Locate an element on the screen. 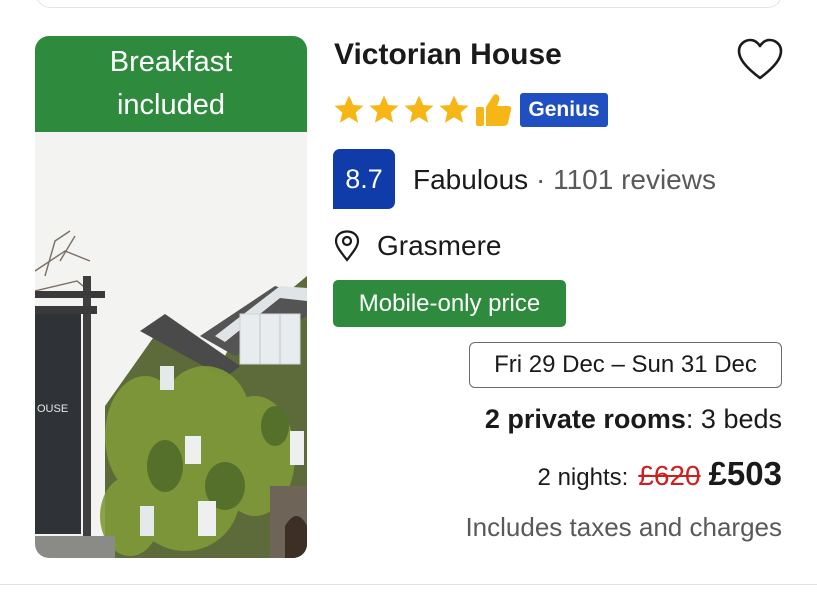  sign-text: OUSE is located at coordinates (52, 409).